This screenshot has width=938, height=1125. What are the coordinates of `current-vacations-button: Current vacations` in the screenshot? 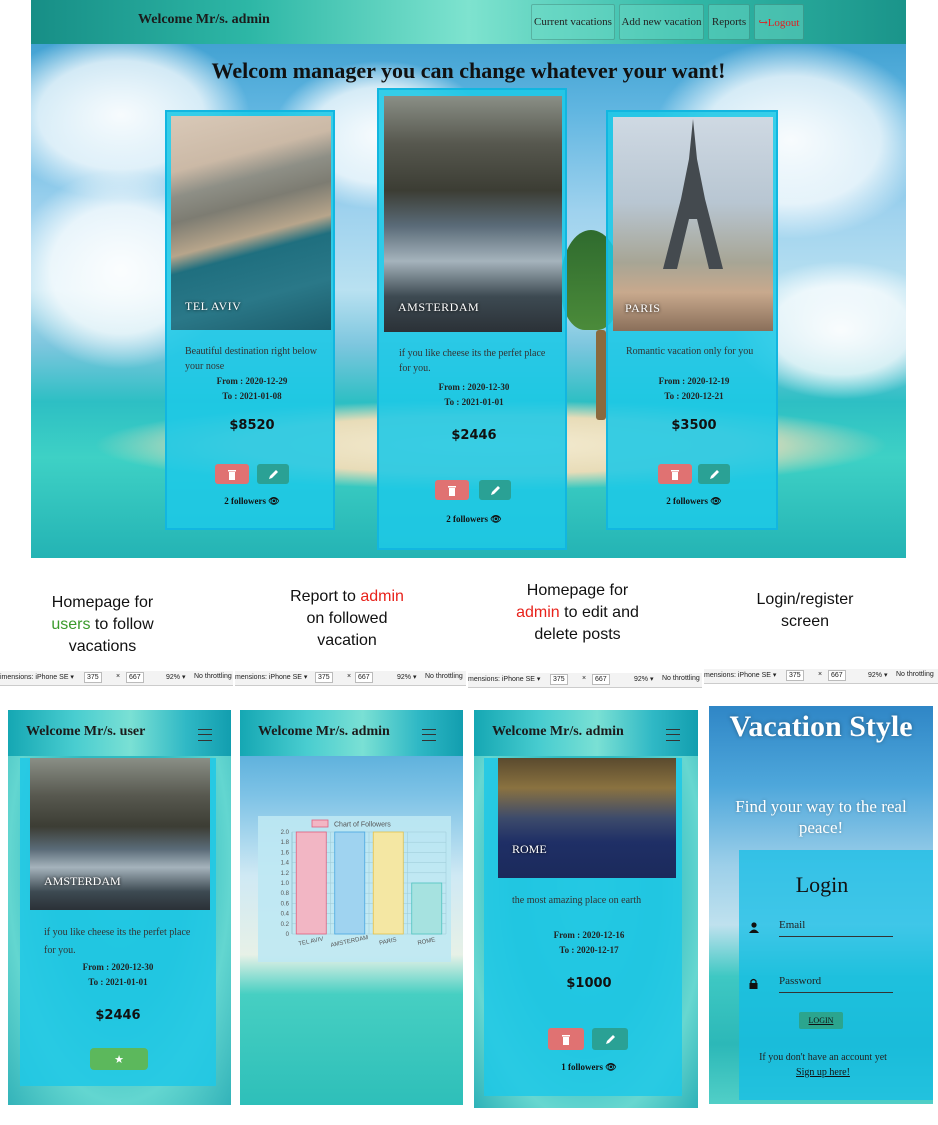 It's located at (573, 22).